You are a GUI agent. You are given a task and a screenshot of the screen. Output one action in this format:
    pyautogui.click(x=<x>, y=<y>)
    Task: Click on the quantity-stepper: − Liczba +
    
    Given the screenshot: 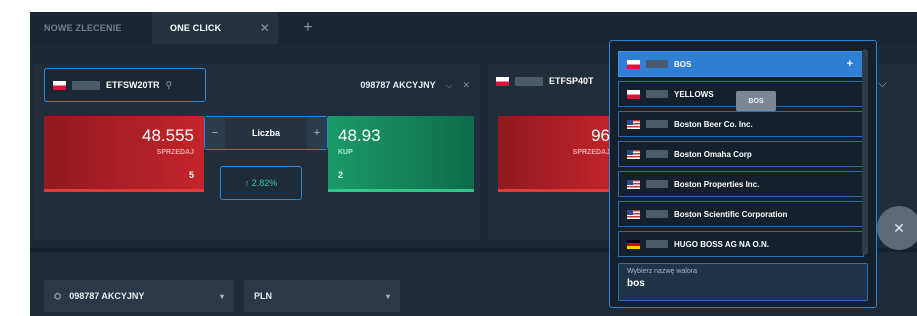 What is the action you would take?
    pyautogui.click(x=266, y=133)
    